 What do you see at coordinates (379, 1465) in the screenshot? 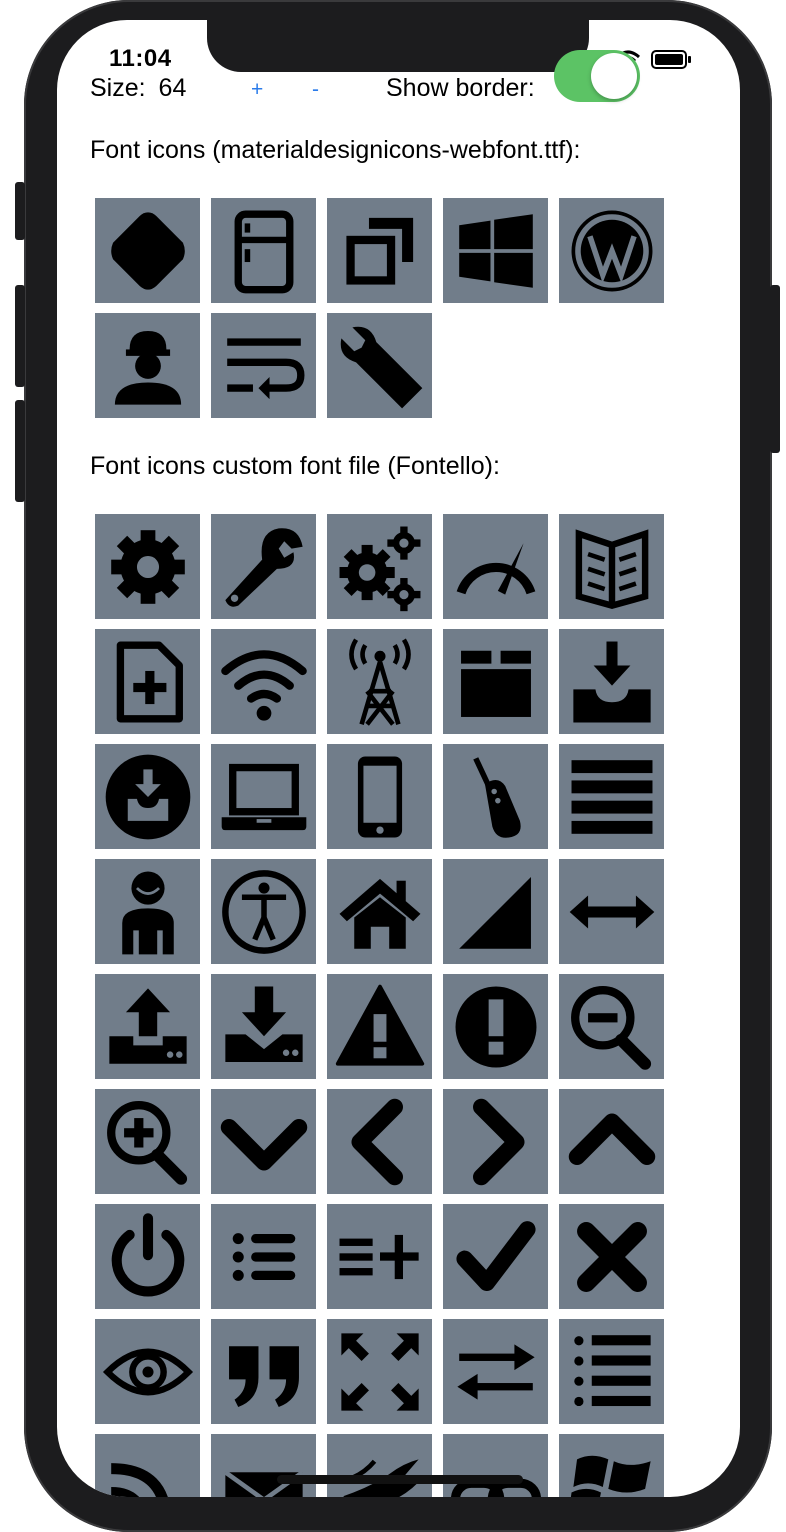
I see `fire-icon` at bounding box center [379, 1465].